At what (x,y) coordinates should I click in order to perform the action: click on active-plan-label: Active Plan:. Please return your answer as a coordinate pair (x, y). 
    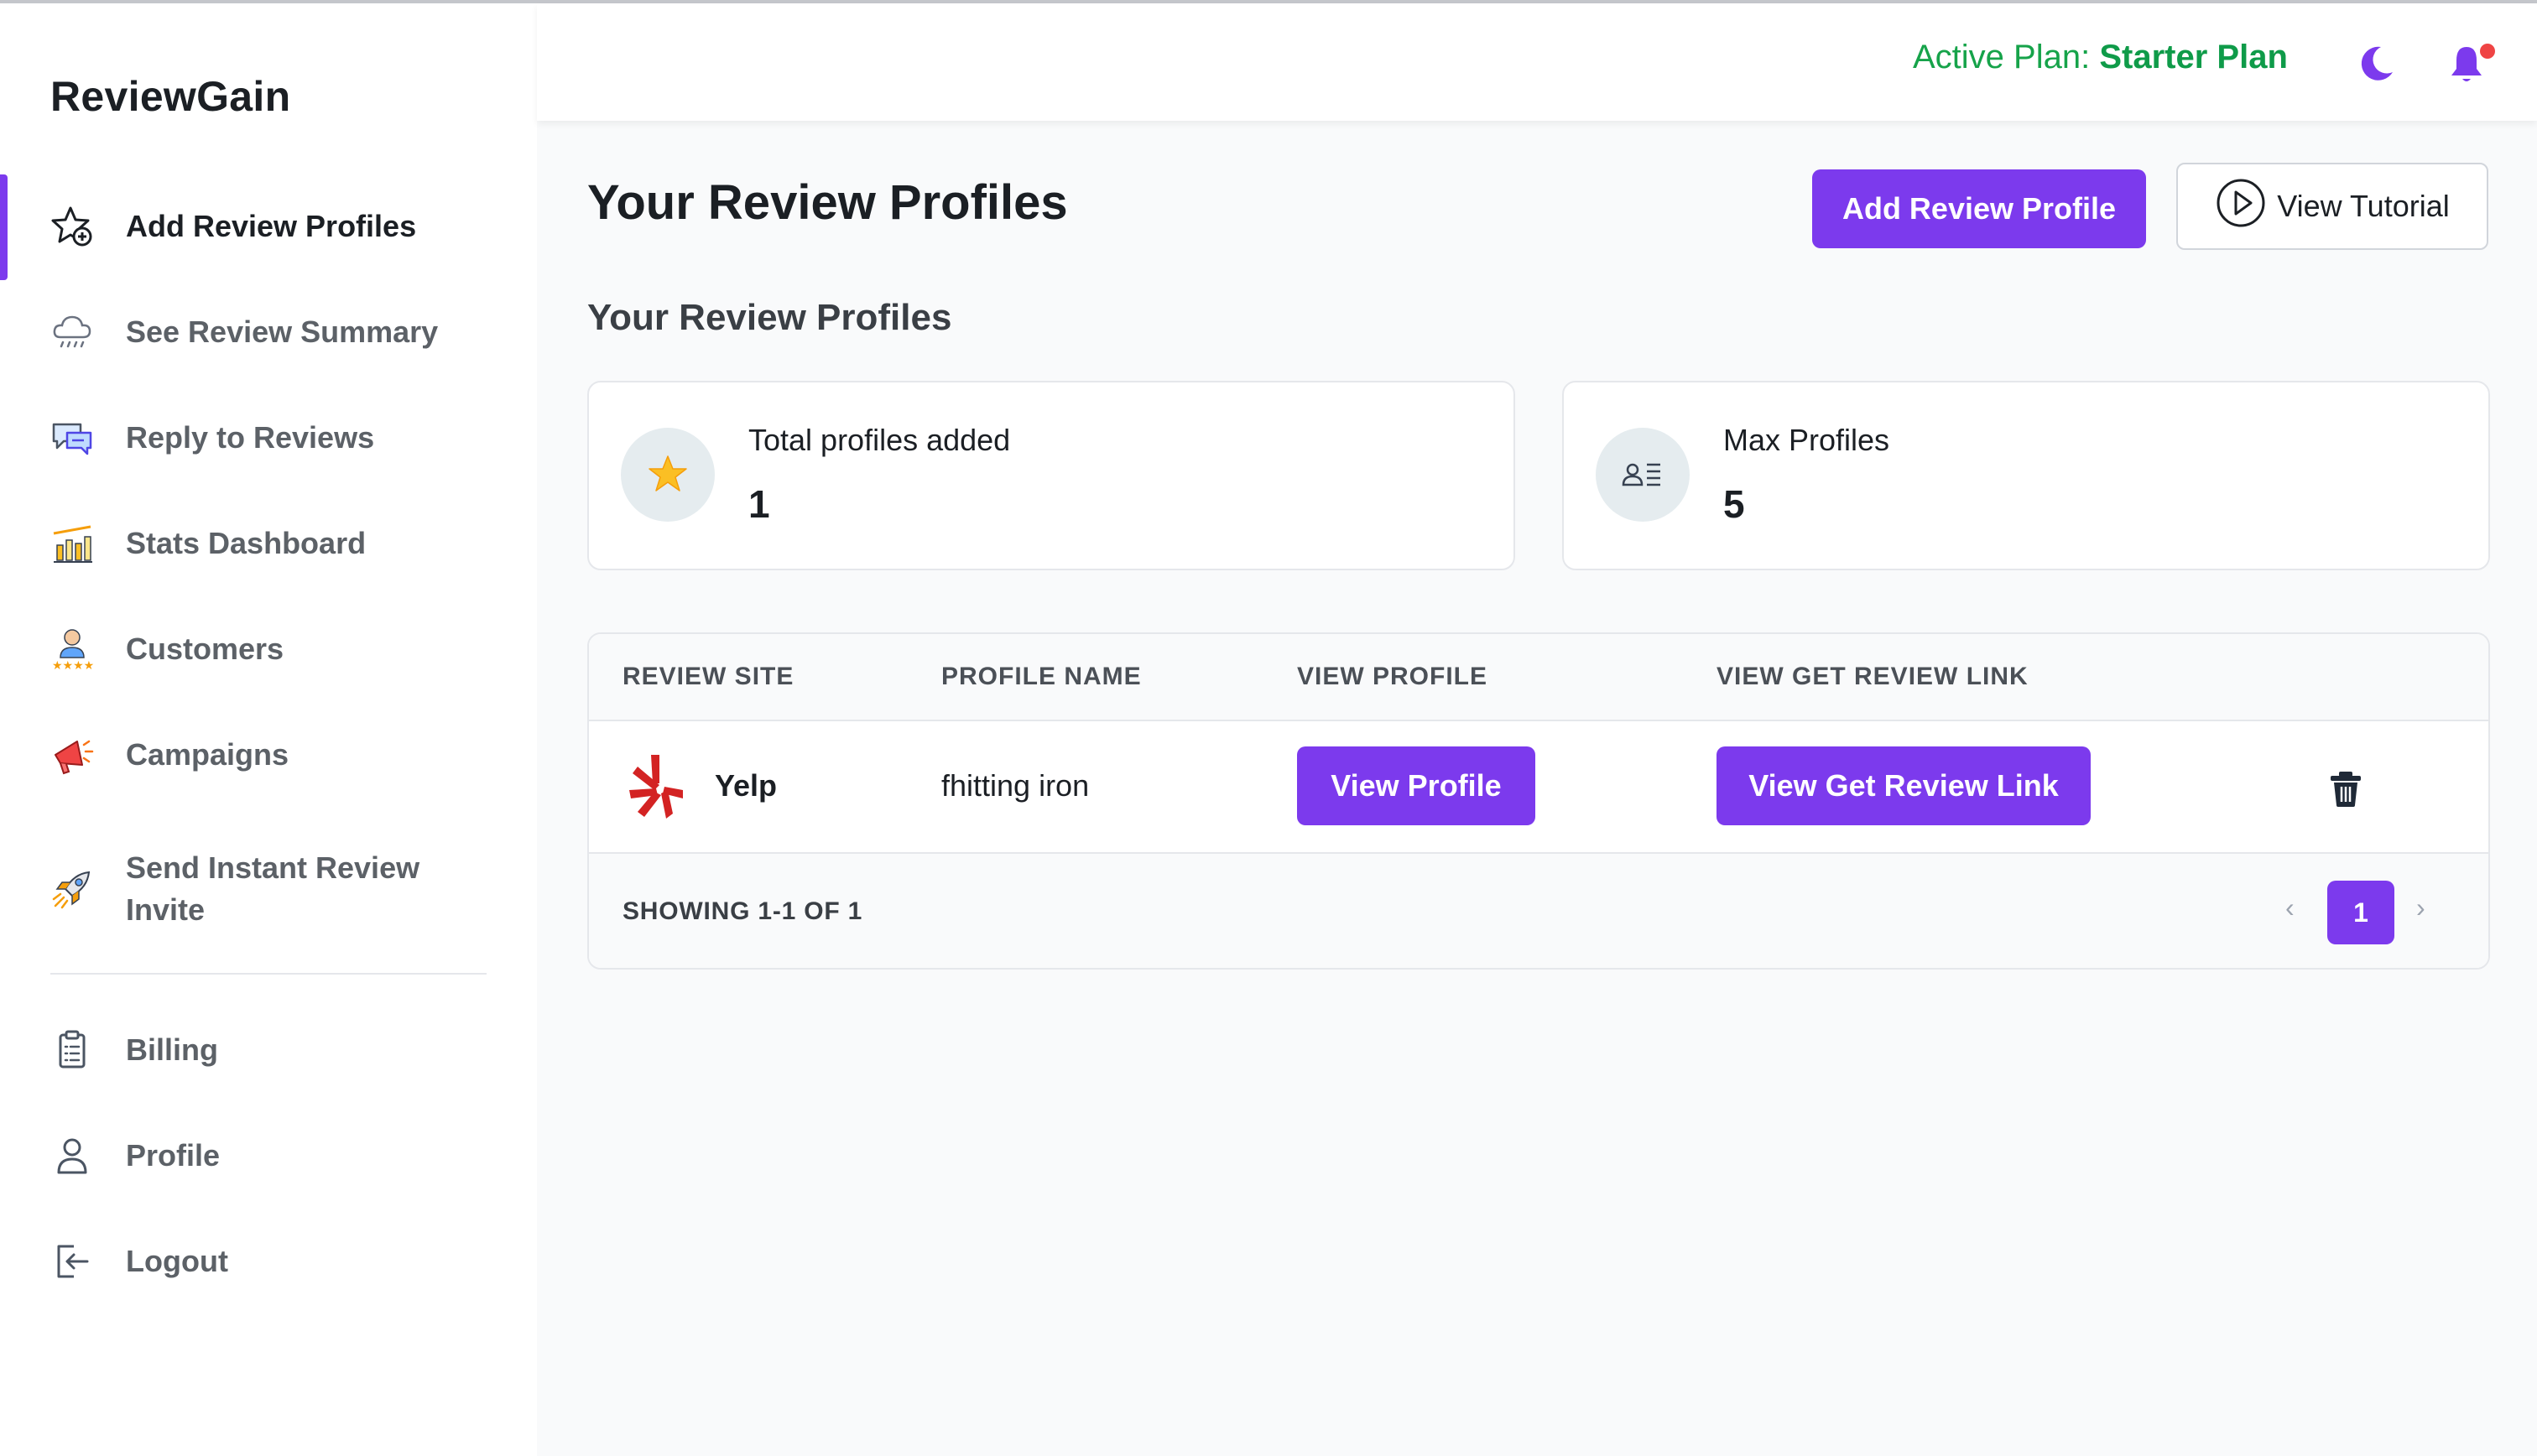
    Looking at the image, I should click on (2002, 57).